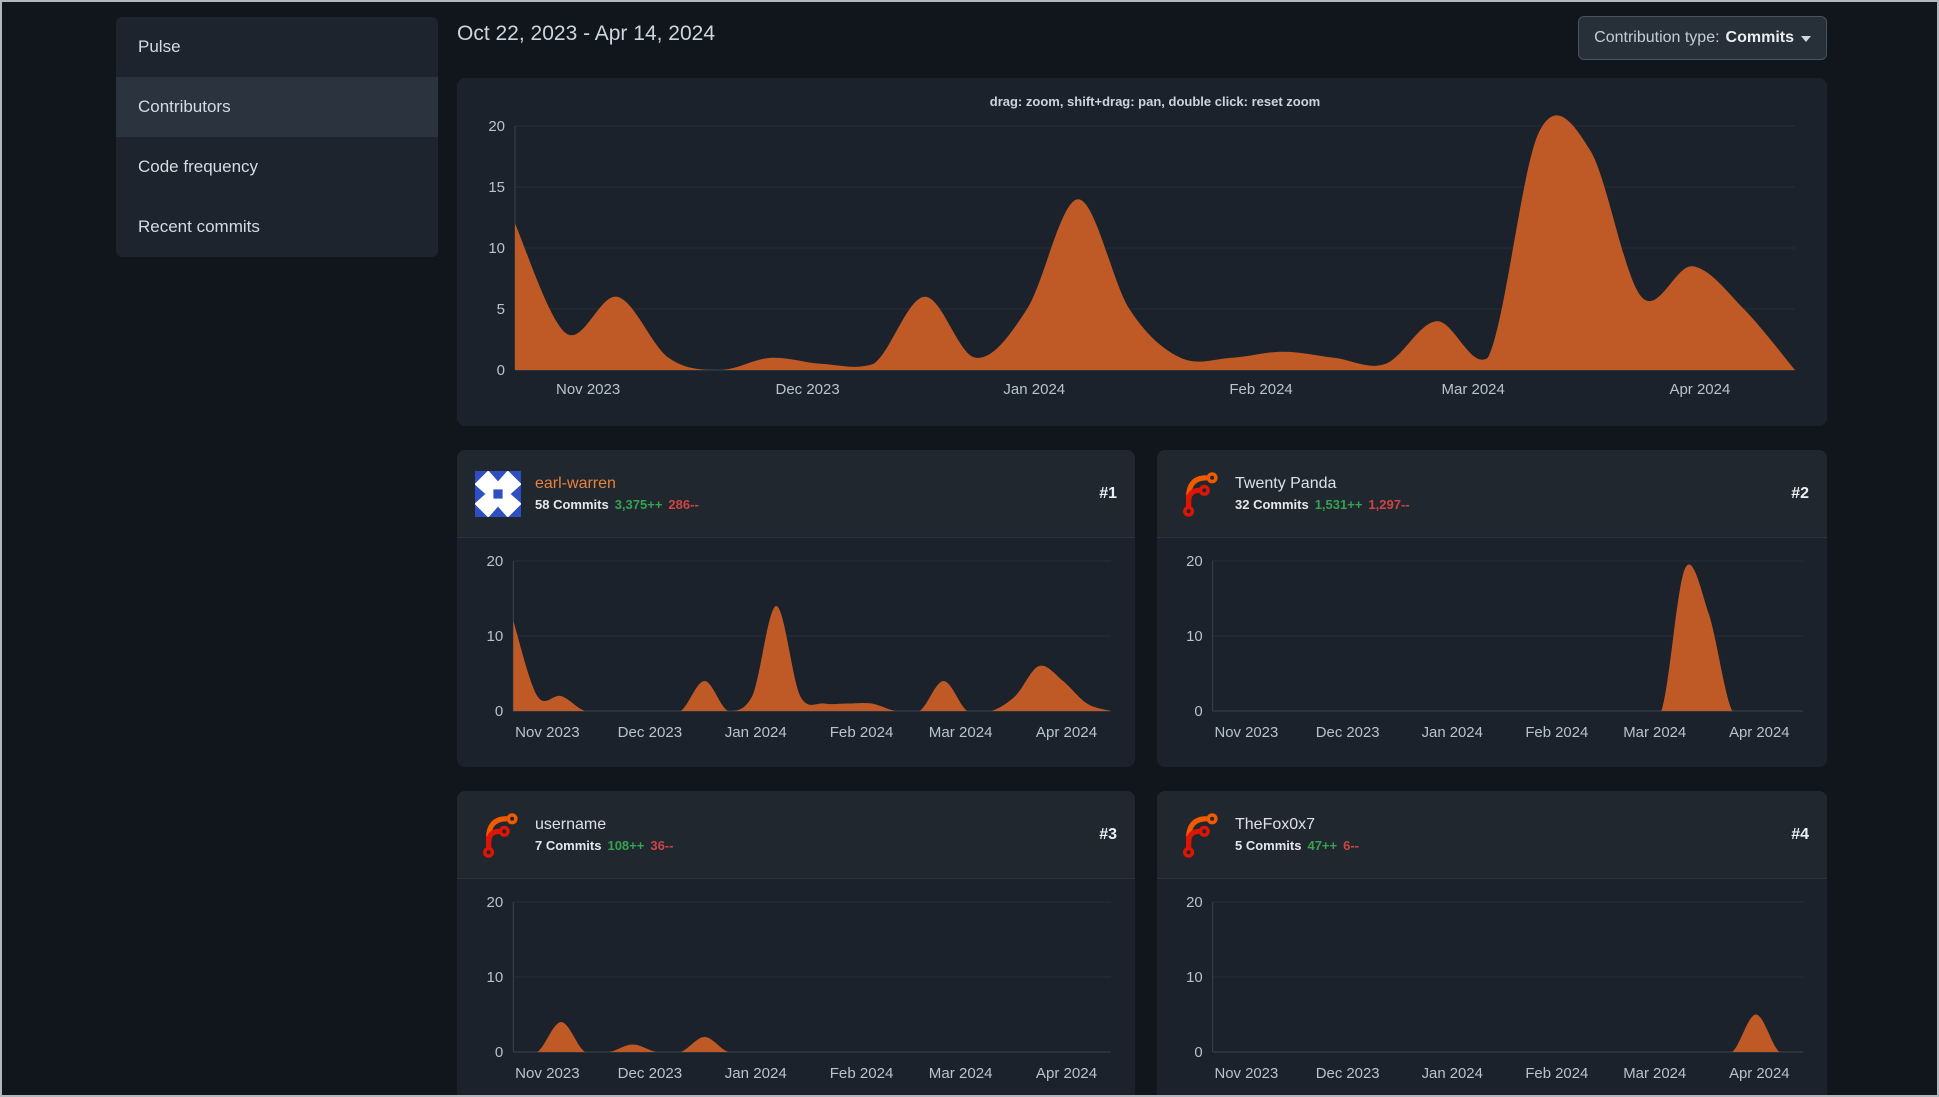 Image resolution: width=1939 pixels, height=1097 pixels. What do you see at coordinates (159, 46) in the screenshot?
I see `sidebar-item-label: Pulse` at bounding box center [159, 46].